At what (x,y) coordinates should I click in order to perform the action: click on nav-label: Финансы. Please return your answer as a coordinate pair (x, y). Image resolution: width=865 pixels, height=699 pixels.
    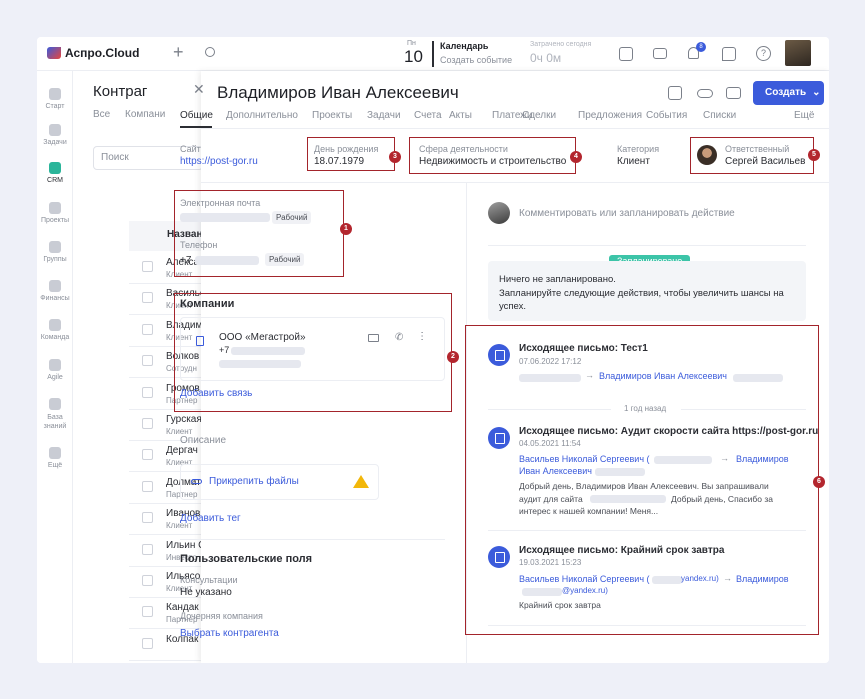
    Looking at the image, I should click on (55, 298).